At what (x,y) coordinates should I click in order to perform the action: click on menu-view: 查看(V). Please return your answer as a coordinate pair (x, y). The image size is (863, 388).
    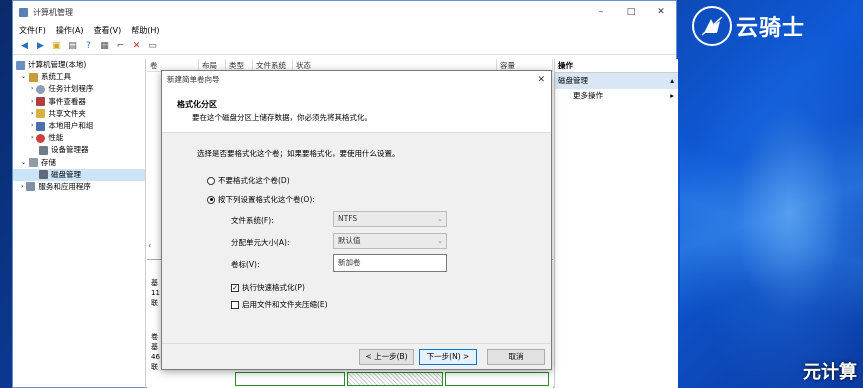
    Looking at the image, I should click on (108, 30).